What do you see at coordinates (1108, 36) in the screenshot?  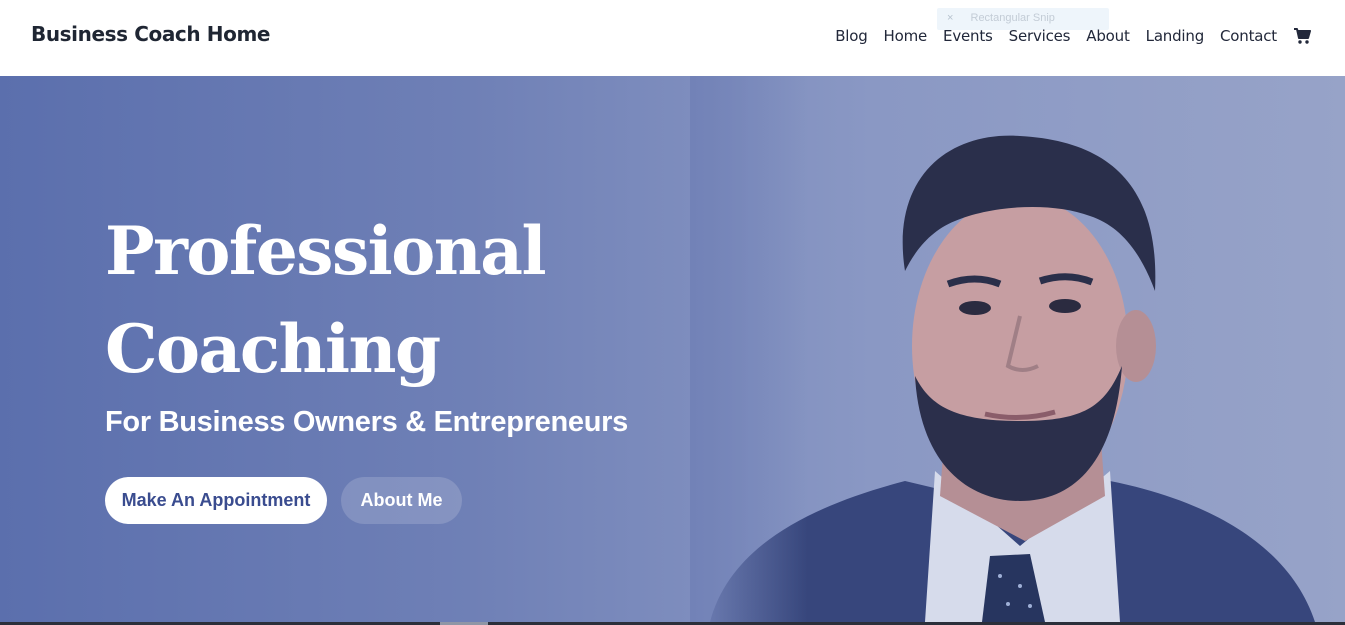 I see `nav-about: About` at bounding box center [1108, 36].